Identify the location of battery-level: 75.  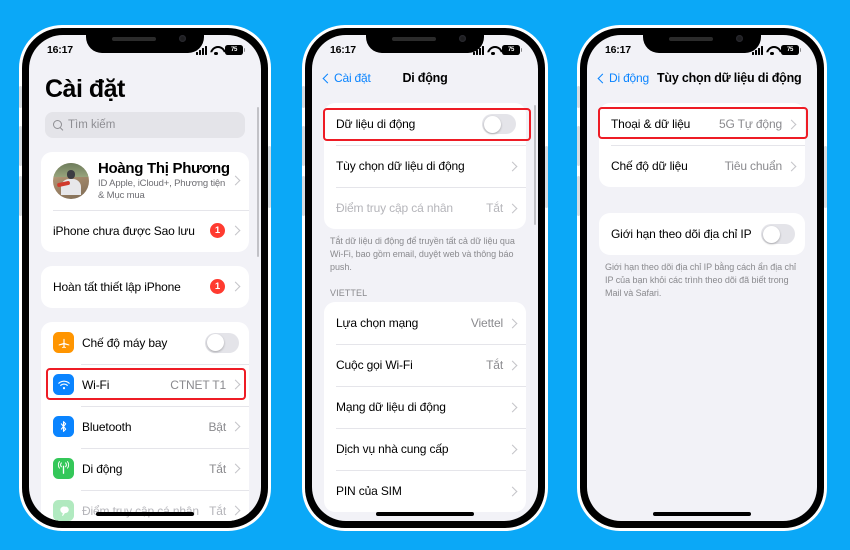
(234, 50).